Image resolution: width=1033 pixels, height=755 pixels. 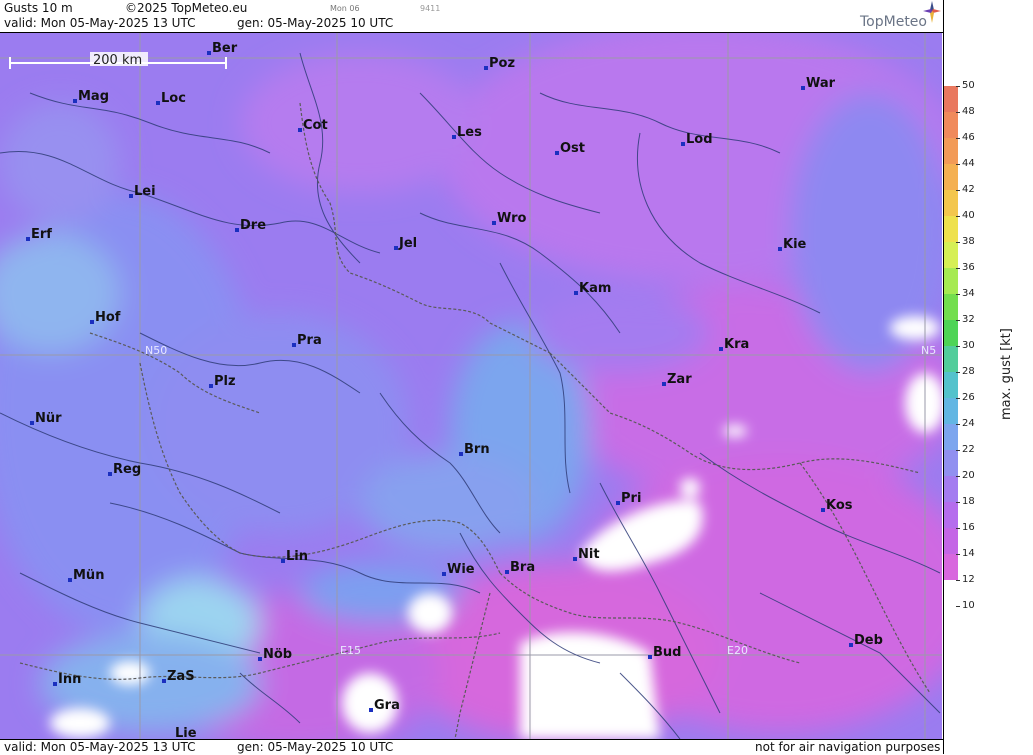 What do you see at coordinates (253, 225) in the screenshot?
I see `city-label-dre: Dre` at bounding box center [253, 225].